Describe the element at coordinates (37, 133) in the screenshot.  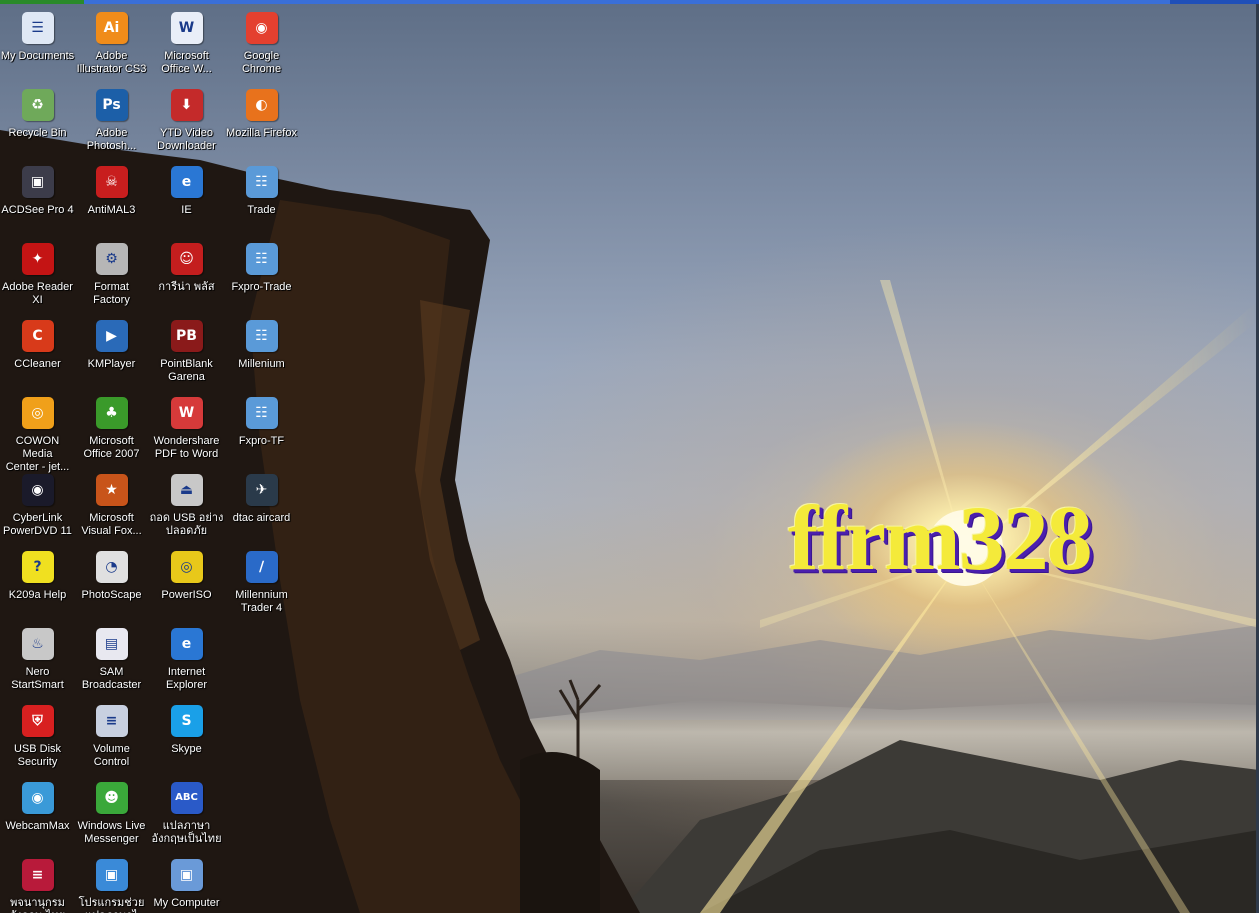
I see `desktop-icon-label: Recycle Bin` at that location.